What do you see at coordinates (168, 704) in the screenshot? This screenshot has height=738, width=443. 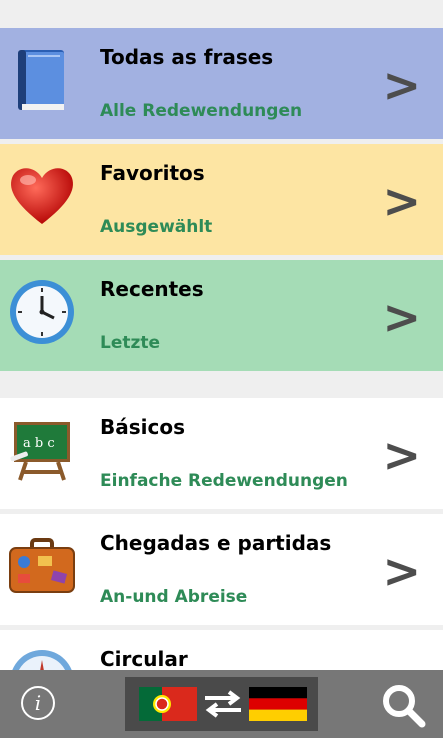 I see `portugal-flag-icon` at bounding box center [168, 704].